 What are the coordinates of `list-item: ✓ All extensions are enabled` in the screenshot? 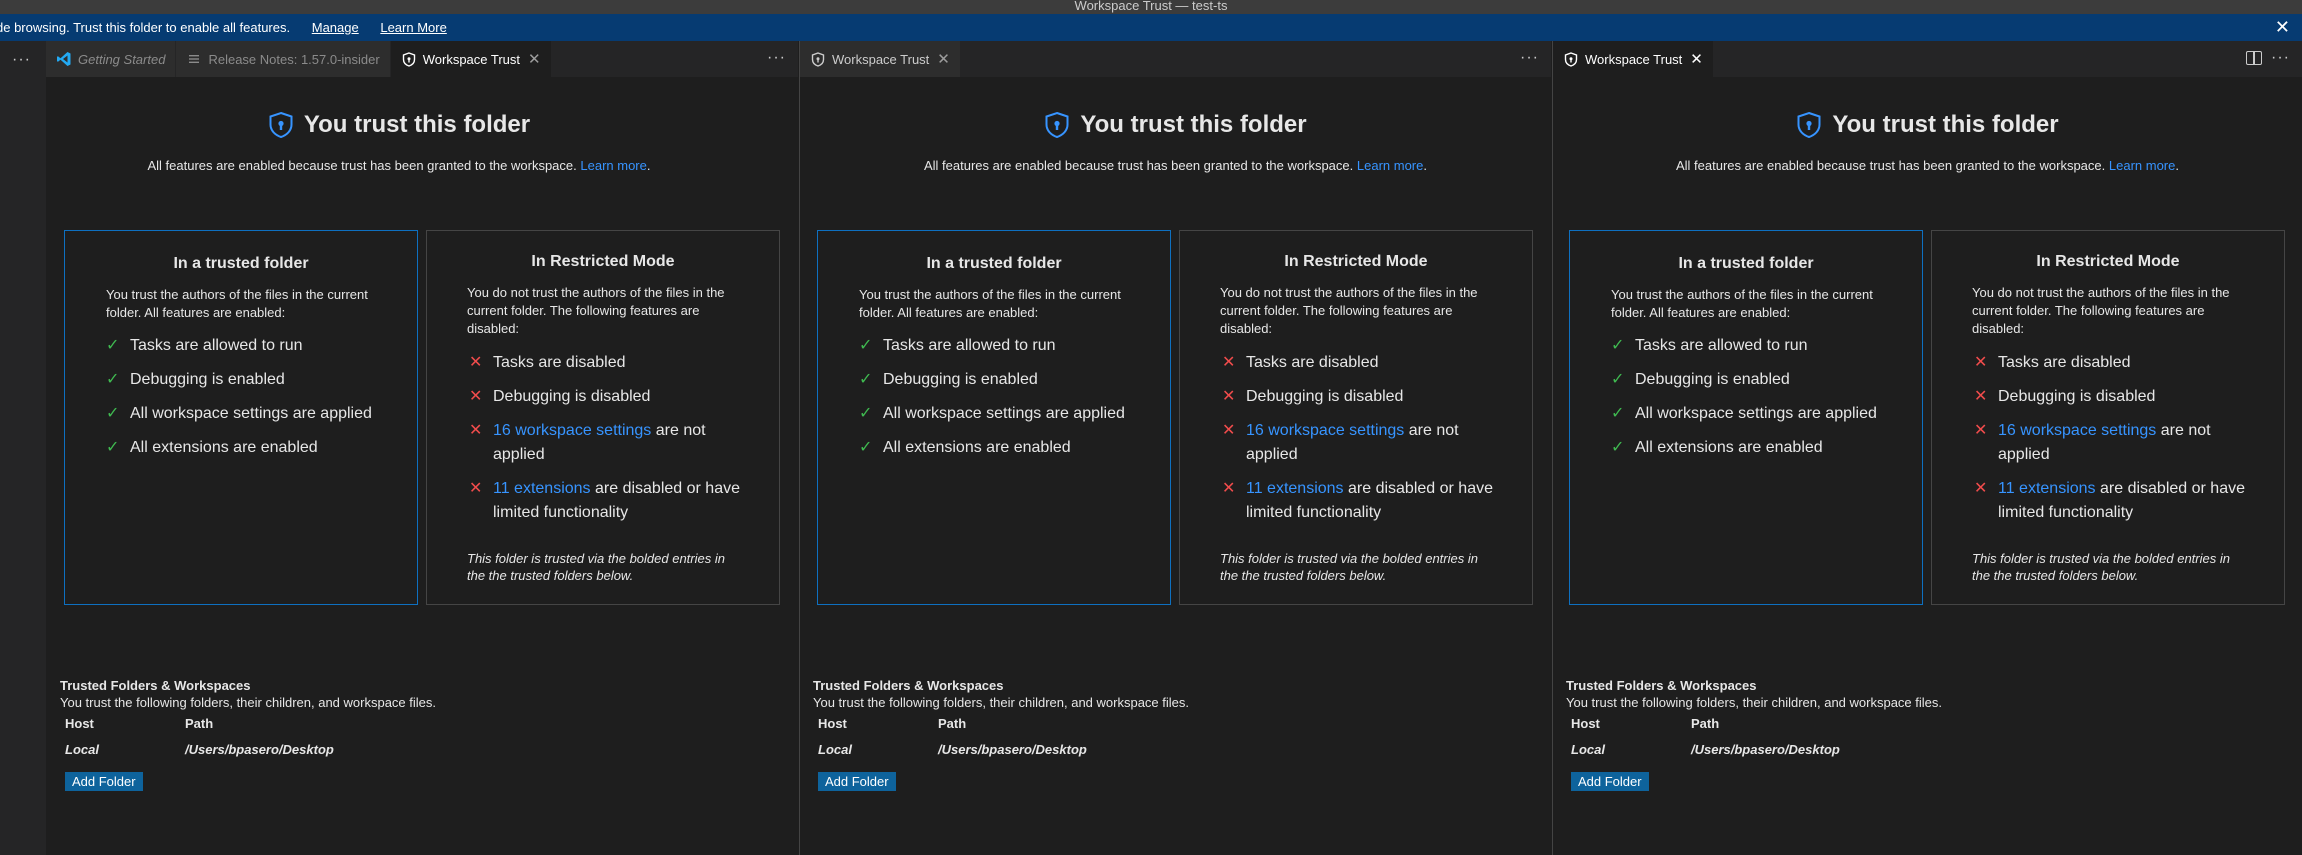 It's located at (1004, 448).